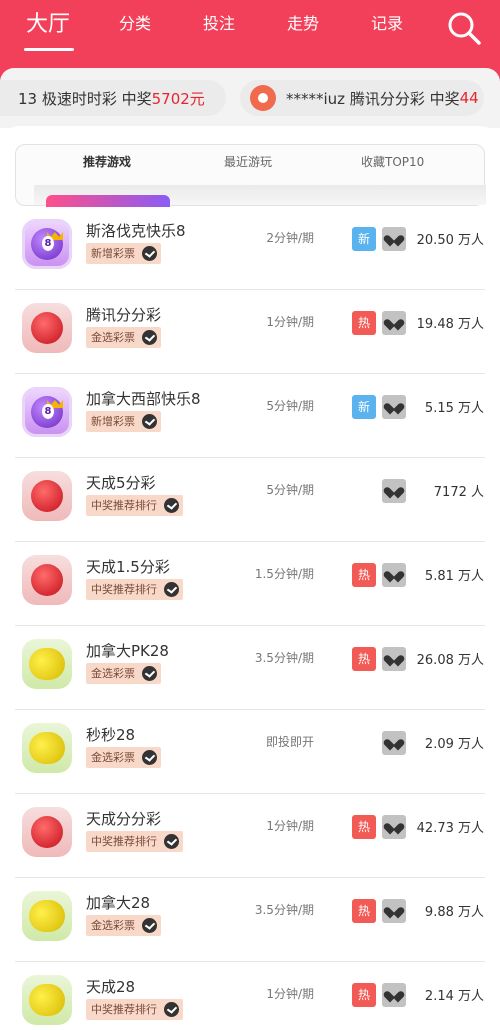 This screenshot has width=500, height=1030. Describe the element at coordinates (107, 161) in the screenshot. I see `tab-recommended: 推荐游戏` at that location.